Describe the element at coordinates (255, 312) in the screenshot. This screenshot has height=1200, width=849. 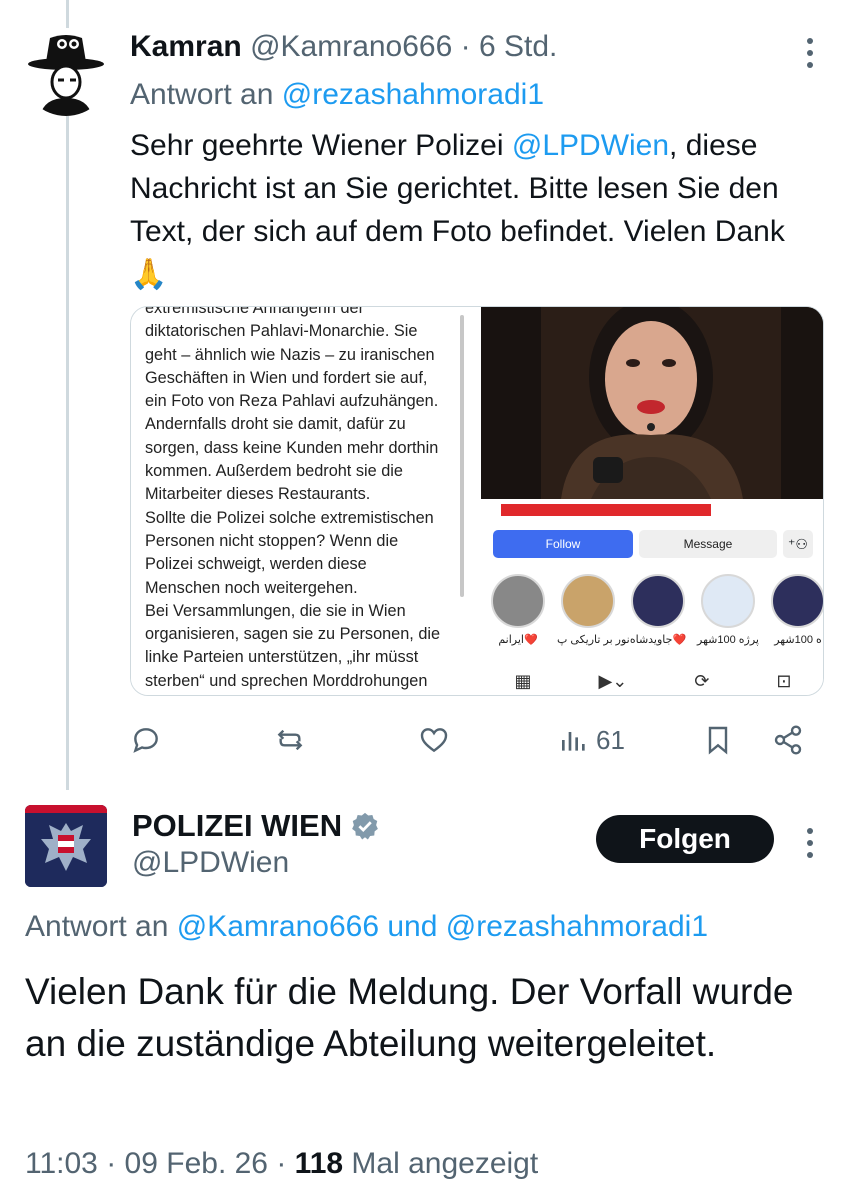
I see `document-line: extremistische Anhängerin der` at that location.